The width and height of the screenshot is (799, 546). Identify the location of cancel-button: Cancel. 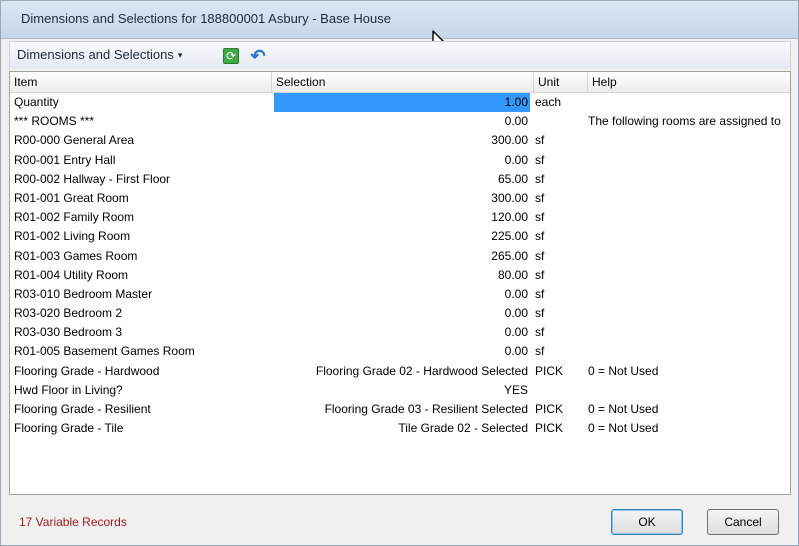
(743, 522).